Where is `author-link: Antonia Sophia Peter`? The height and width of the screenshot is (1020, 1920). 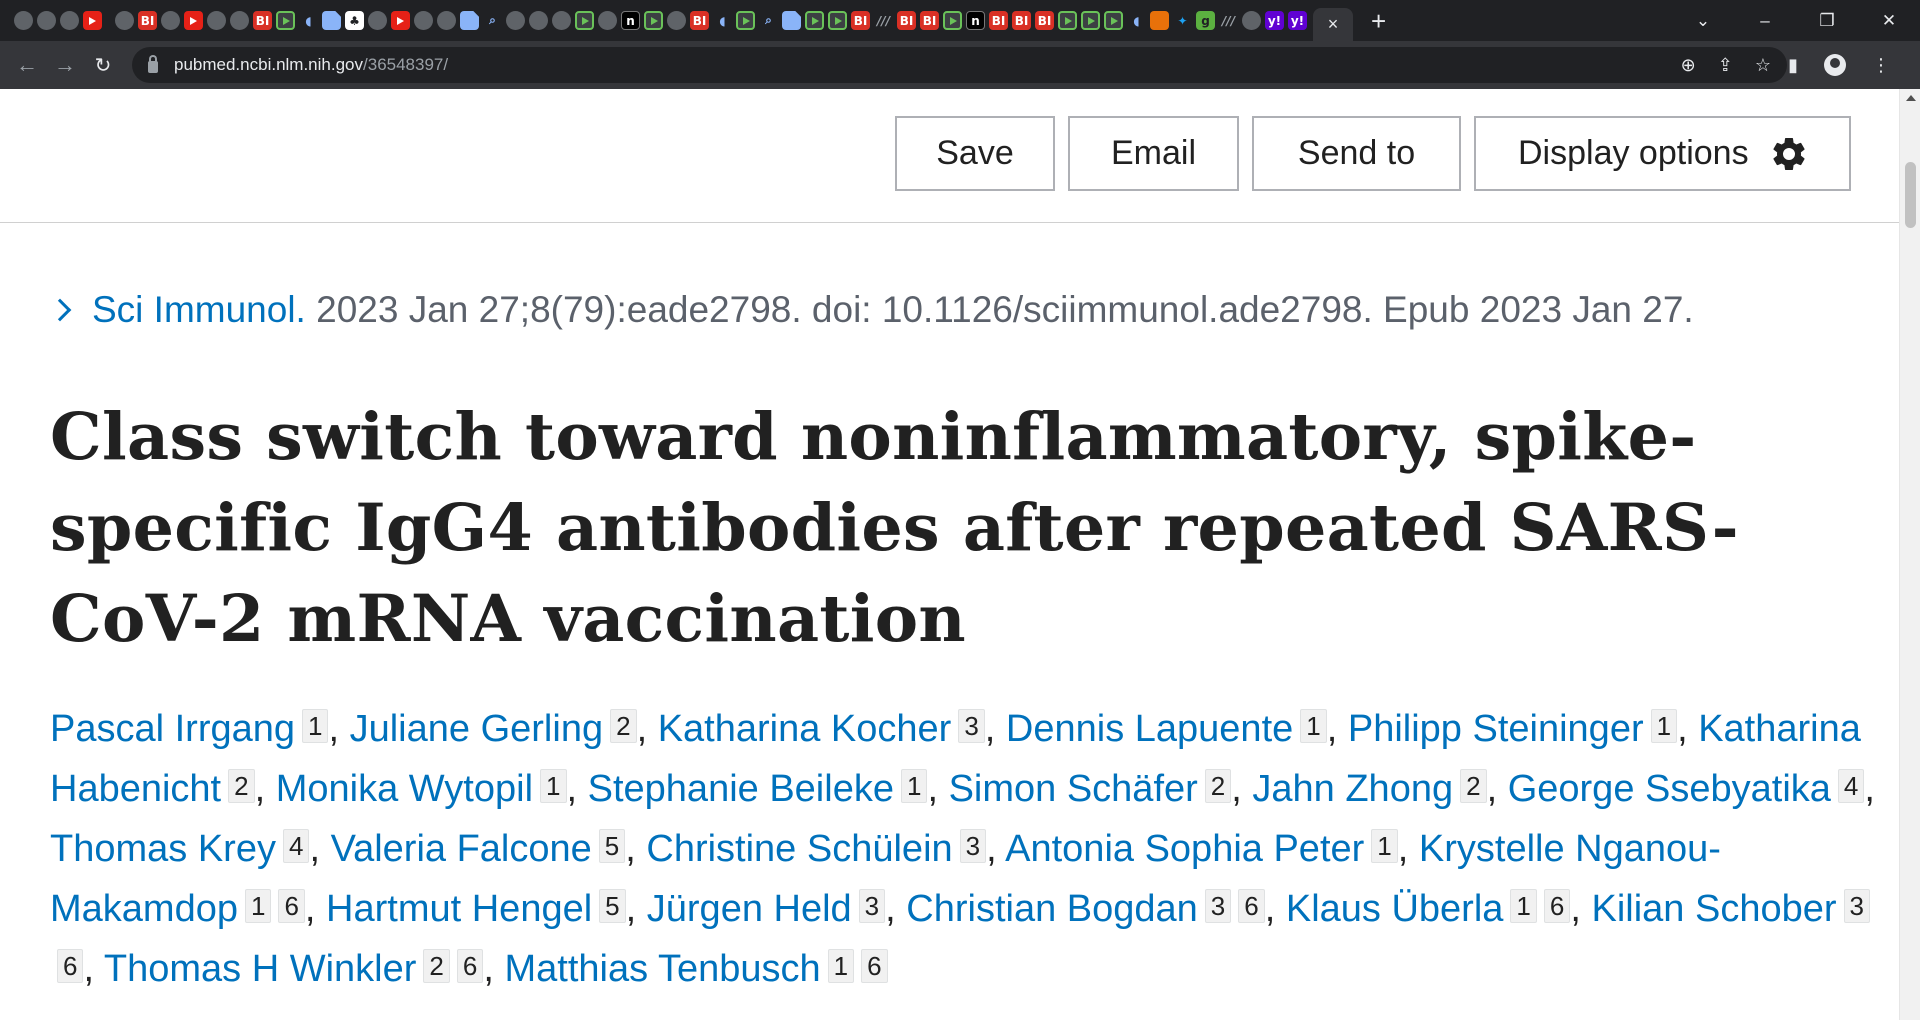 author-link: Antonia Sophia Peter is located at coordinates (1184, 849).